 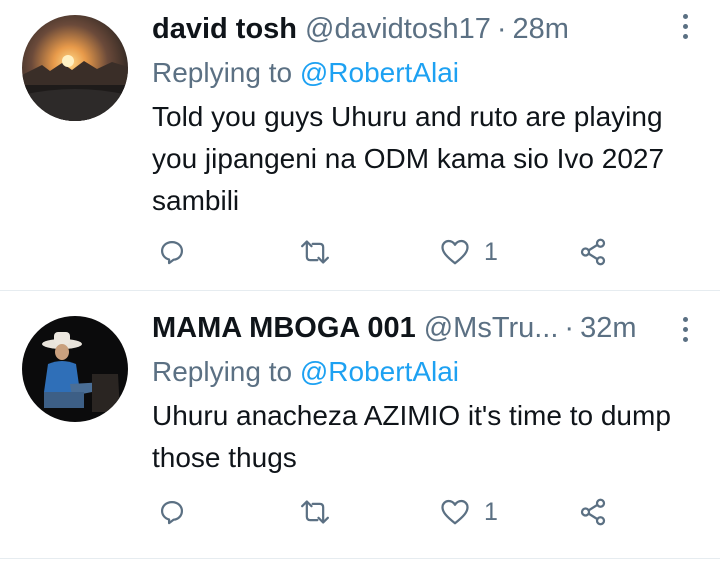 I want to click on timestamp: 28m, so click(x=541, y=29).